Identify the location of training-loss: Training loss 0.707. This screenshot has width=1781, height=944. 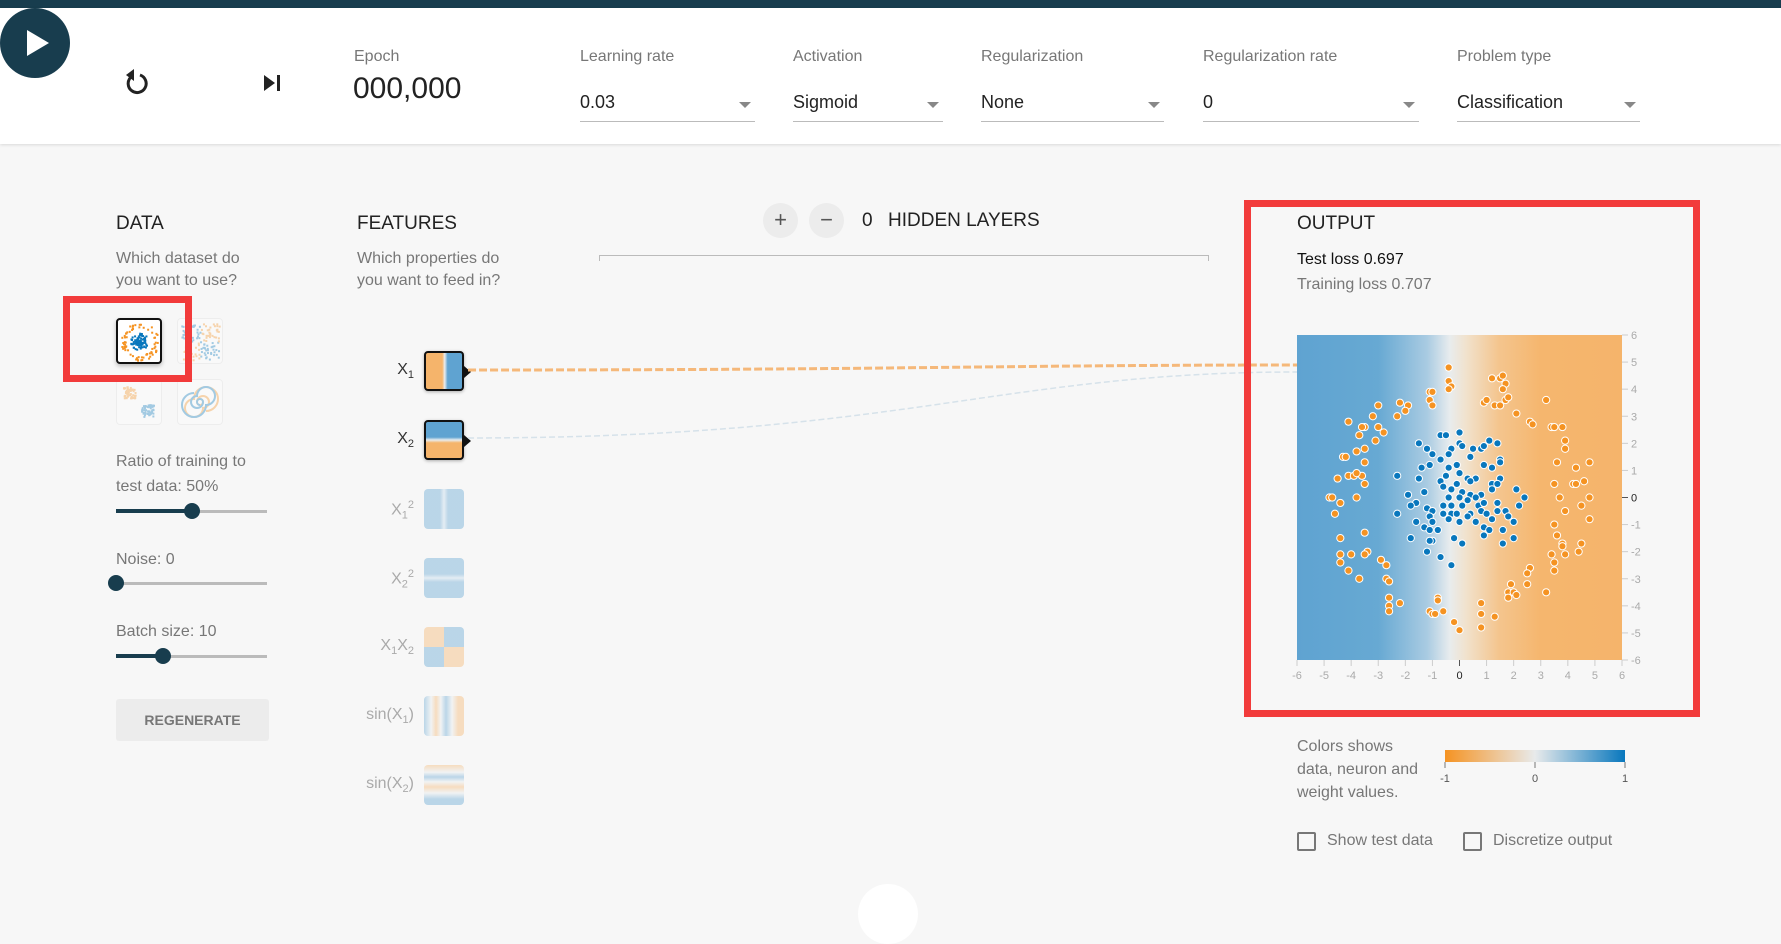
(1364, 284).